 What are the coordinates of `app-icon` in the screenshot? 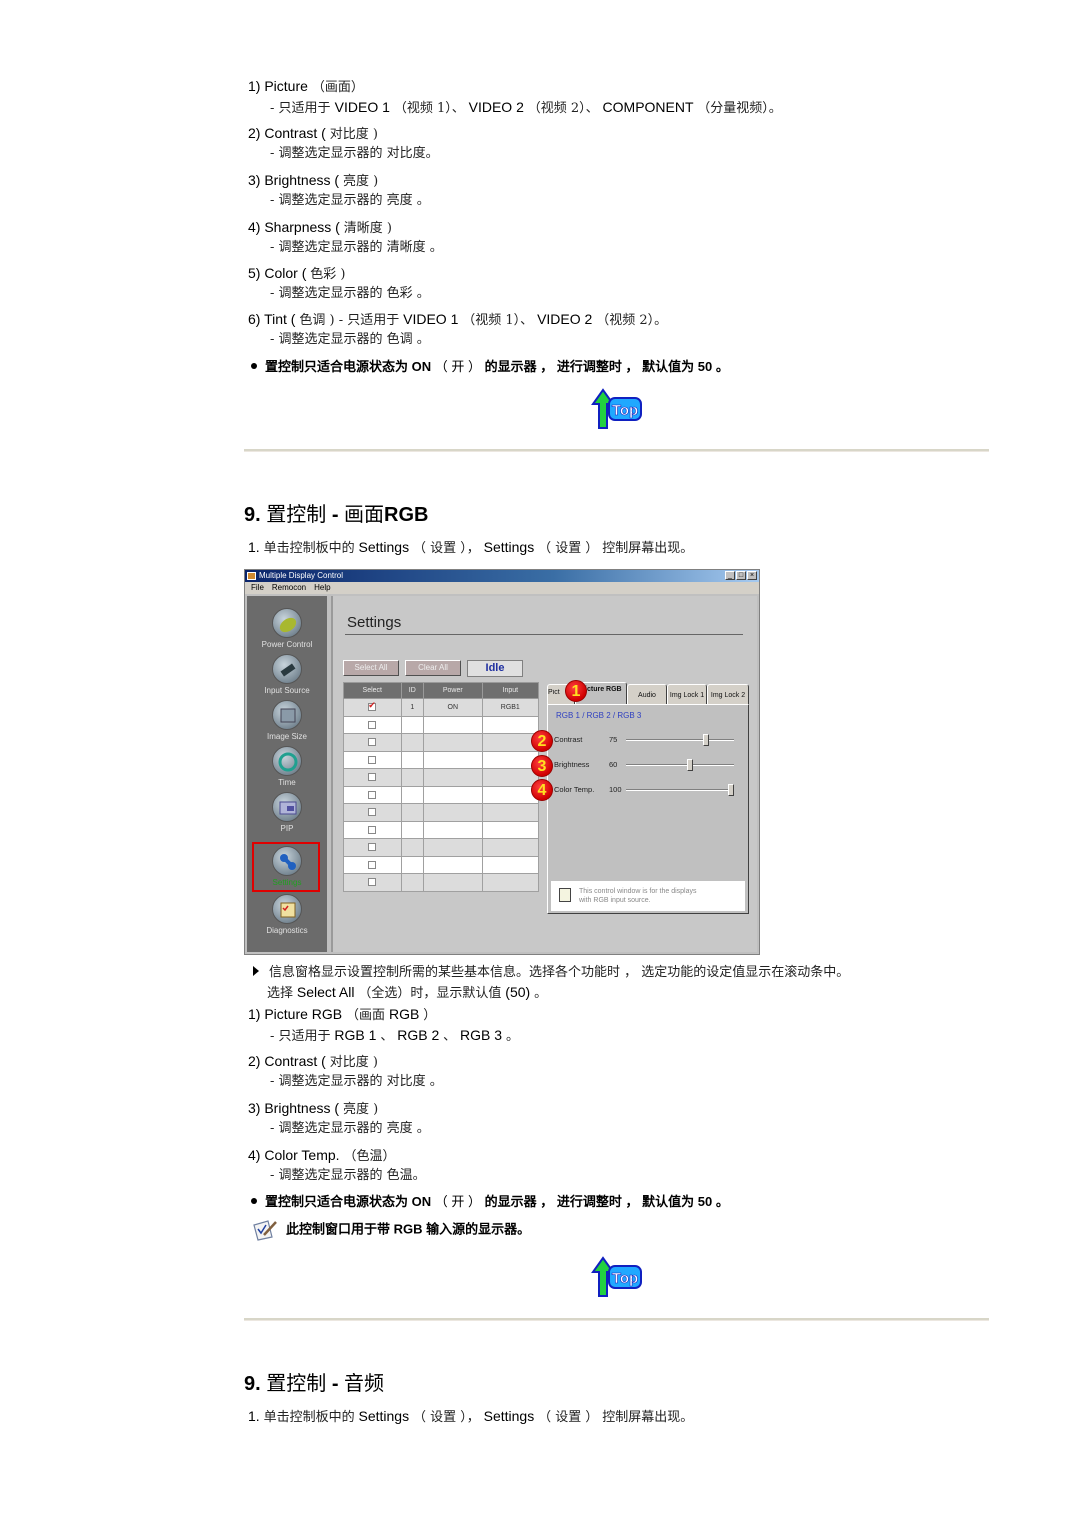 It's located at (251, 576).